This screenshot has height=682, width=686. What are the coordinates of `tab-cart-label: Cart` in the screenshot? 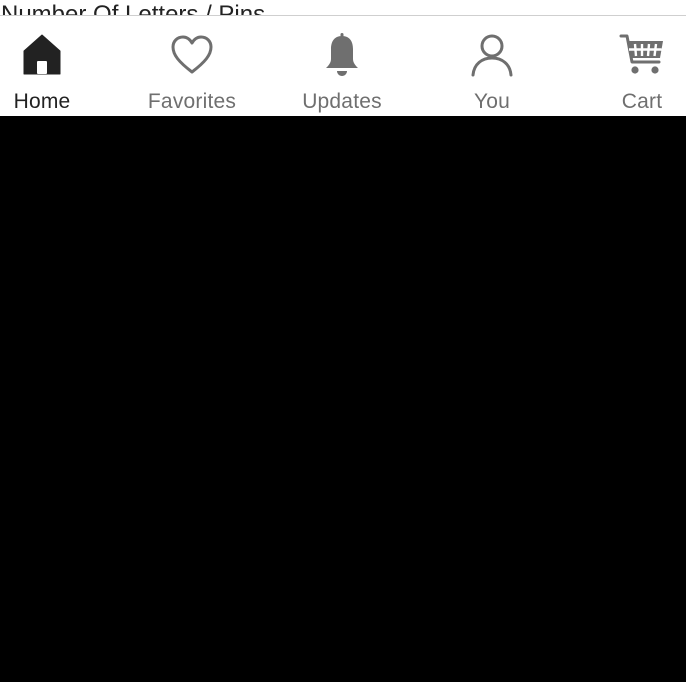 It's located at (642, 101).